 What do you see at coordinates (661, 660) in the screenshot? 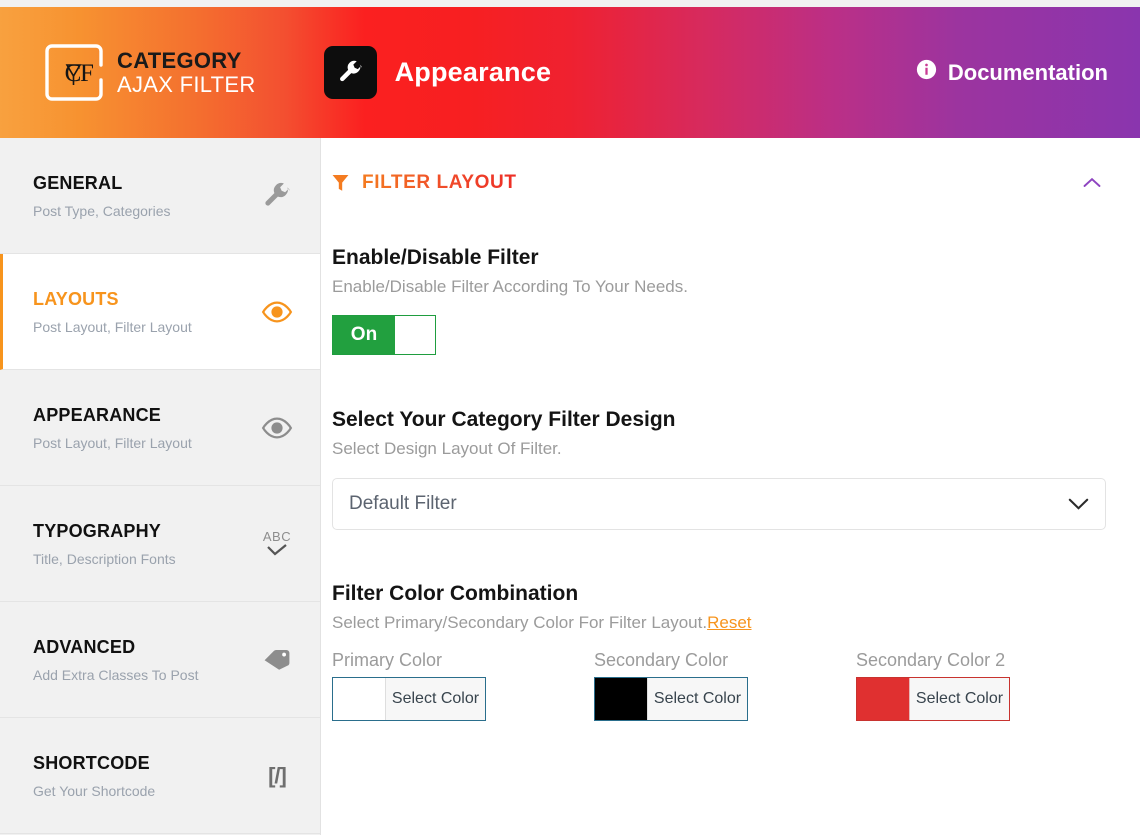
I see `color-picker-label: Secondary Color` at bounding box center [661, 660].